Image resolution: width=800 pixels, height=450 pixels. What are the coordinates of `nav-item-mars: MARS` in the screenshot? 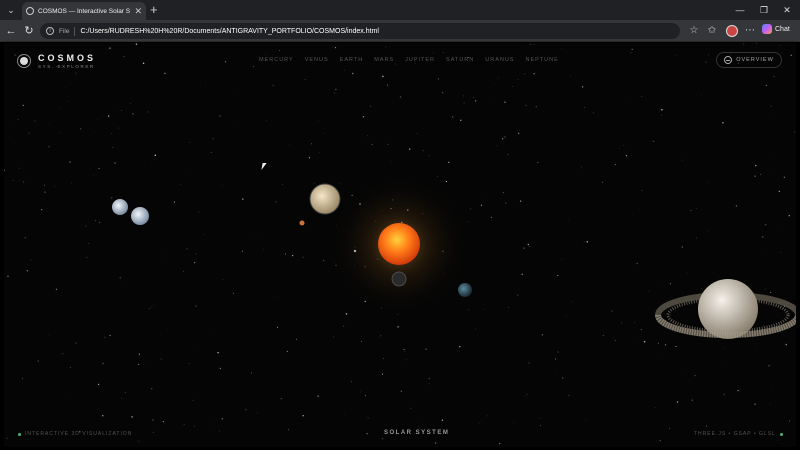 It's located at (384, 60).